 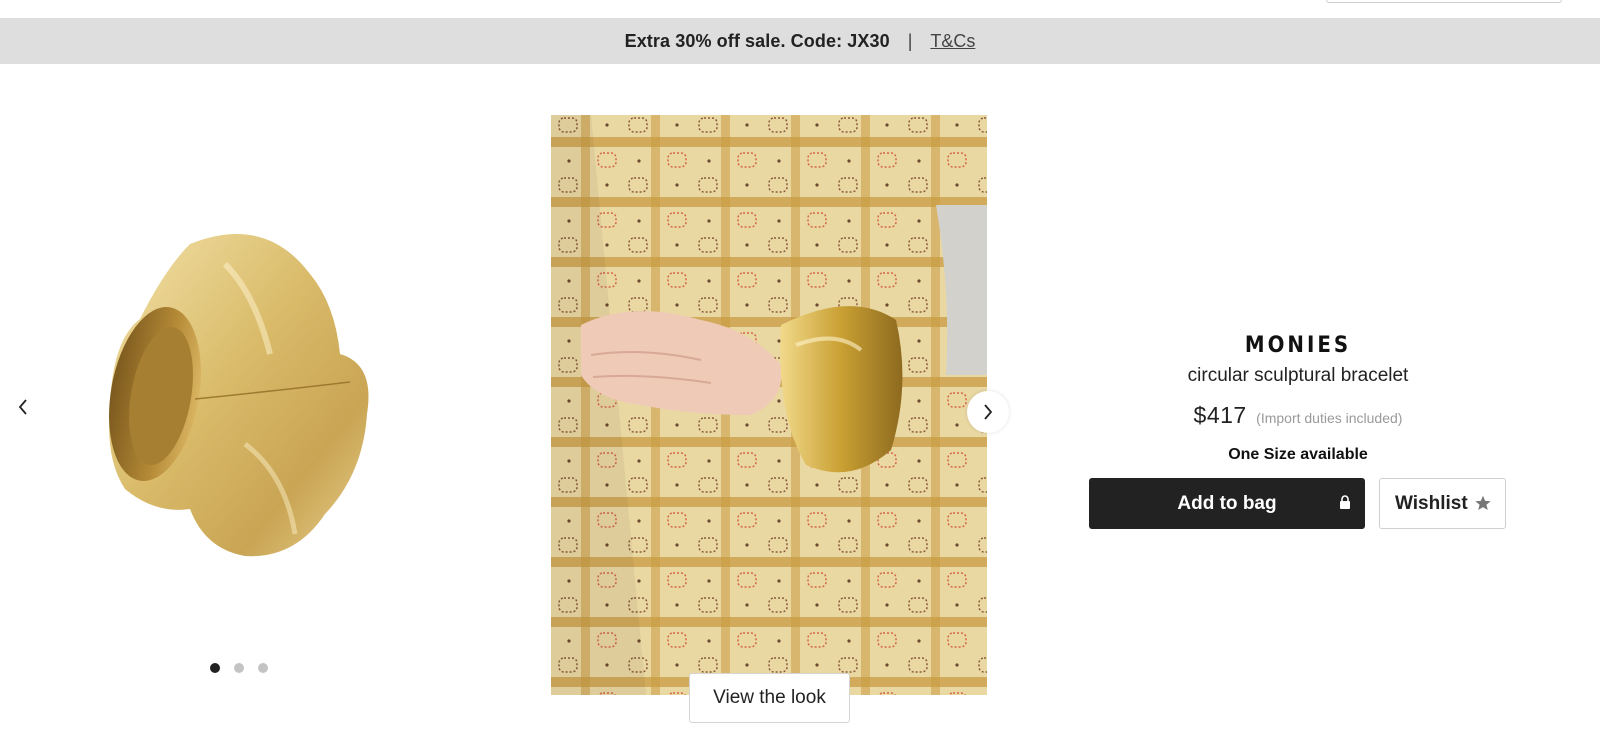 What do you see at coordinates (757, 40) in the screenshot?
I see `promo-text: Extra 30% off sale. Code: JX30` at bounding box center [757, 40].